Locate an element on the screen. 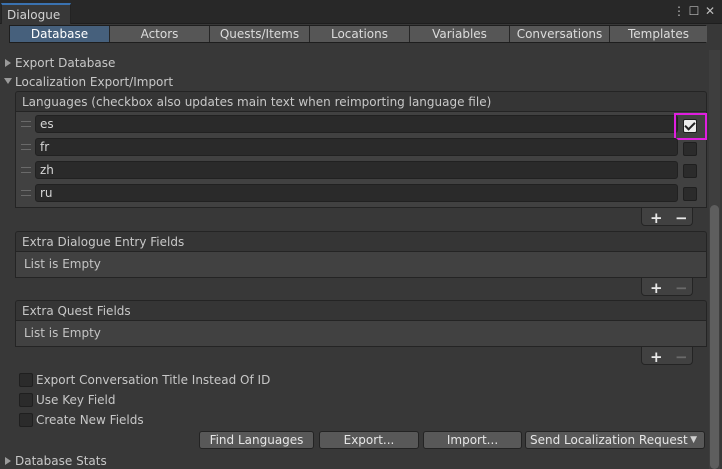 Image resolution: width=722 pixels, height=469 pixels. extra-dialogue-header-label: Extra Dialogue Entry Fields is located at coordinates (103, 242).